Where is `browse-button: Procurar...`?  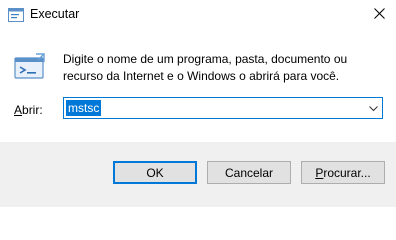 browse-button: Procurar... is located at coordinates (343, 172).